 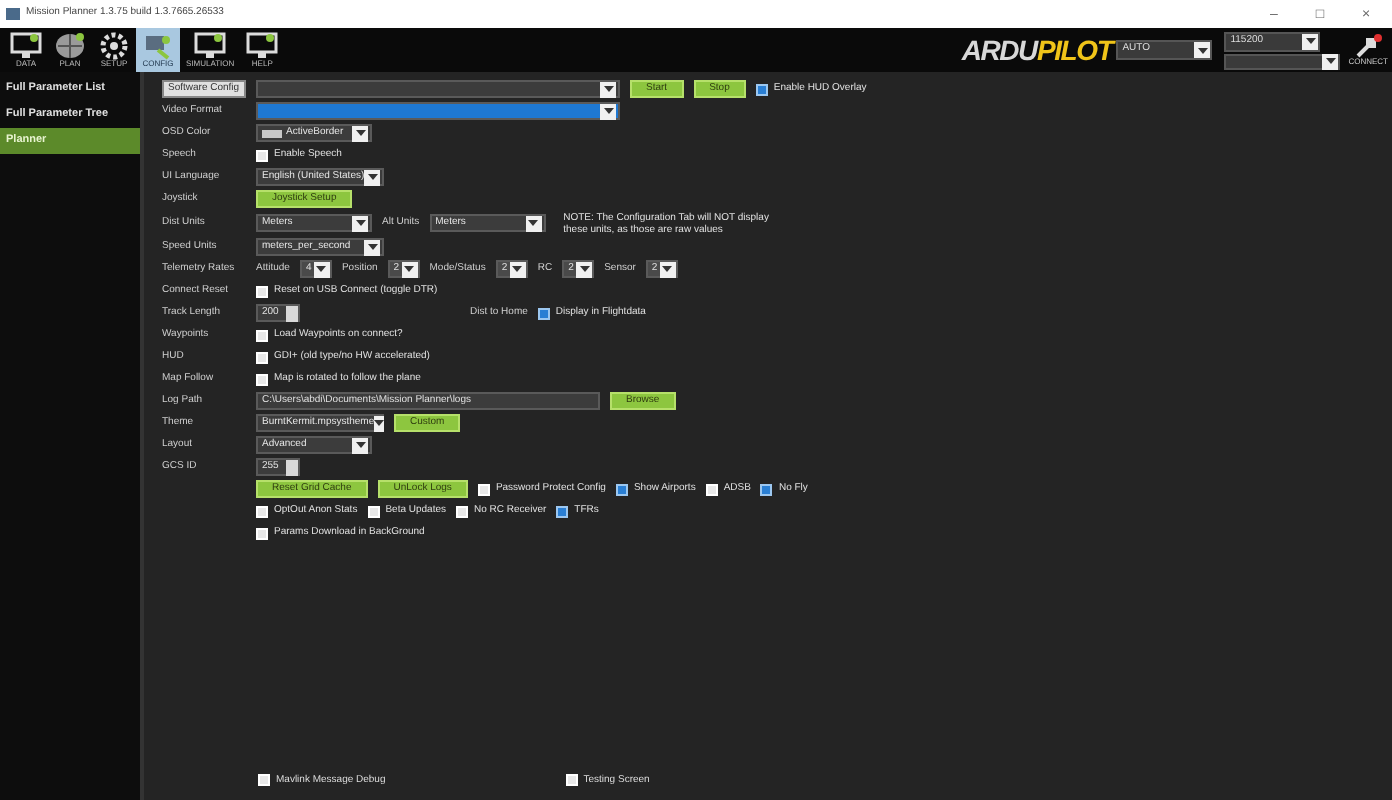 I want to click on port-dropdown, so click(x=1282, y=61).